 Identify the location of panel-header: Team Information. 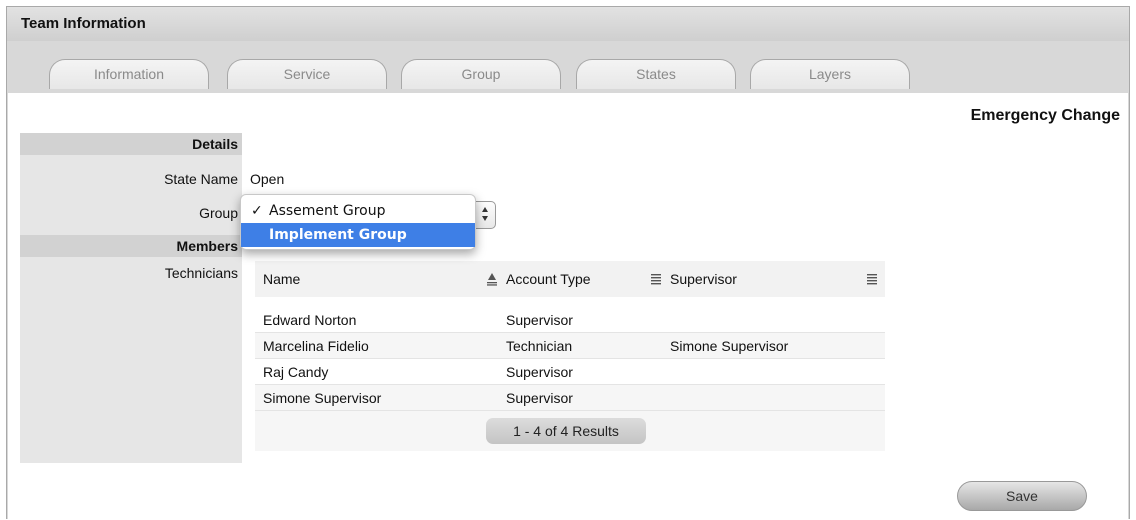
(568, 24).